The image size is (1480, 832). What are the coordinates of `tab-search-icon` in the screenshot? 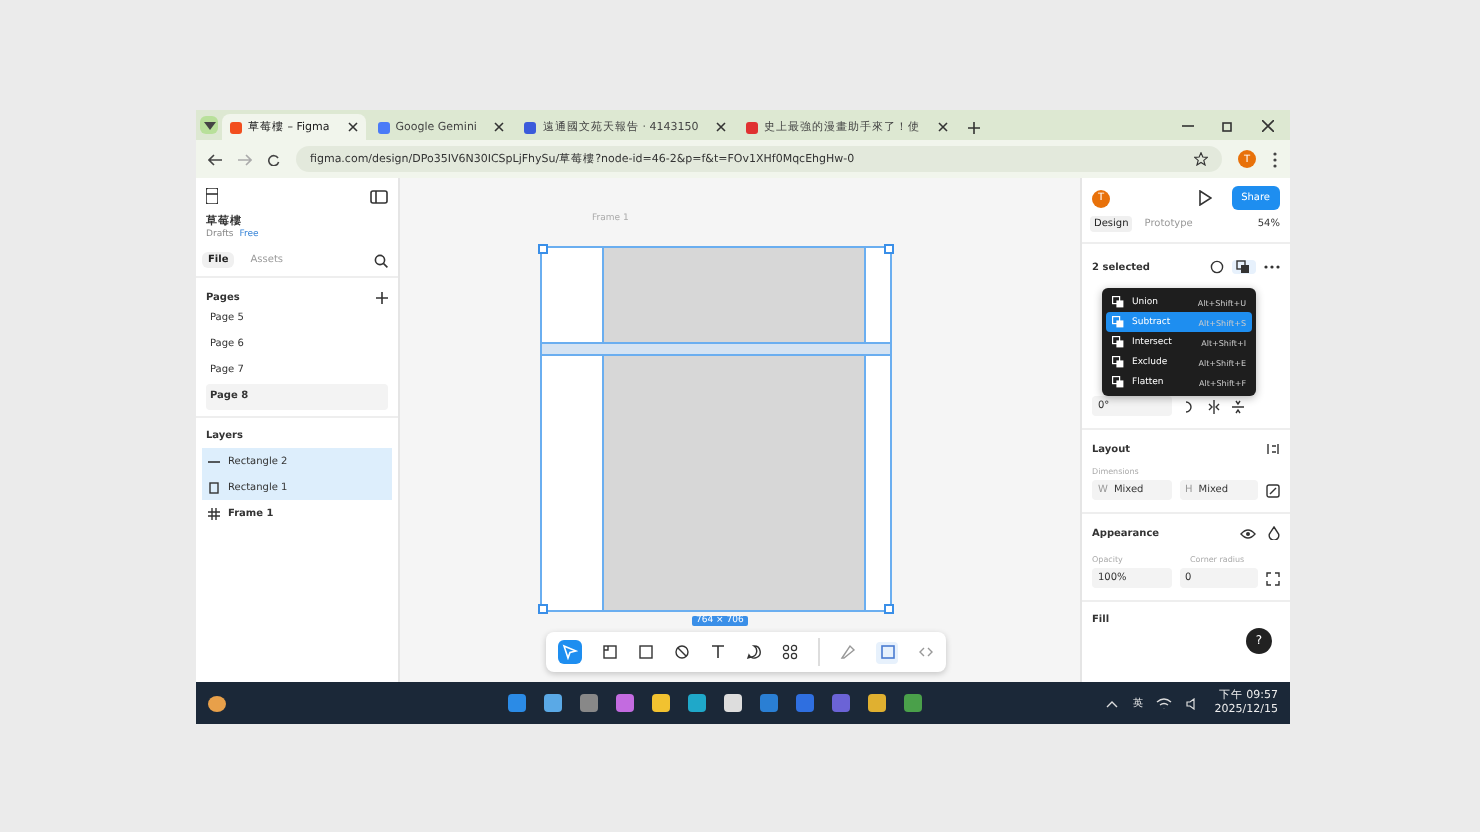 It's located at (209, 125).